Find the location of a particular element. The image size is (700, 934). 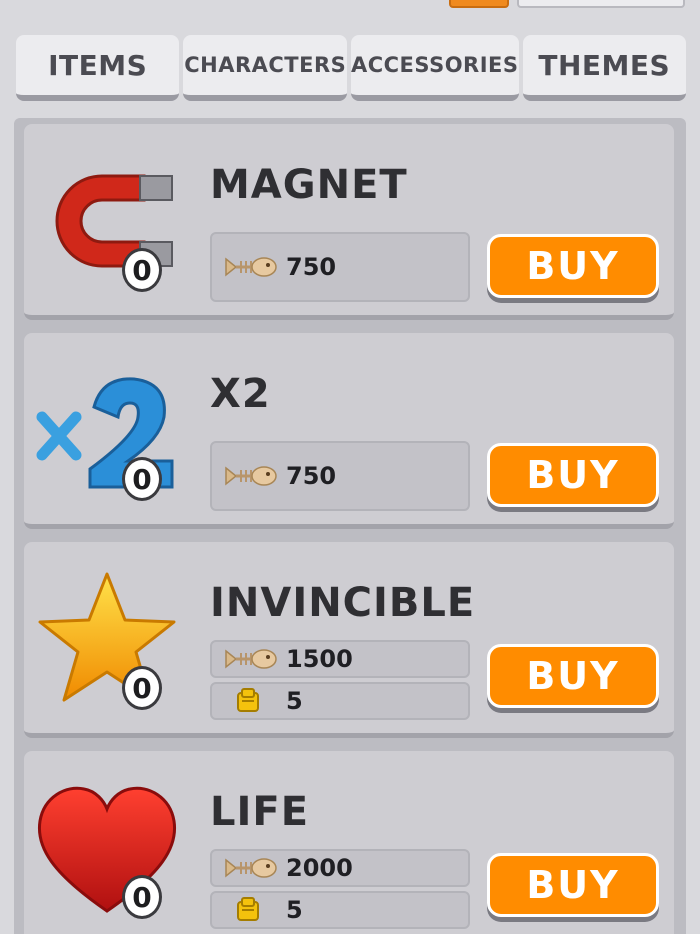

tab-accessories: ACCESSORIES is located at coordinates (434, 68).